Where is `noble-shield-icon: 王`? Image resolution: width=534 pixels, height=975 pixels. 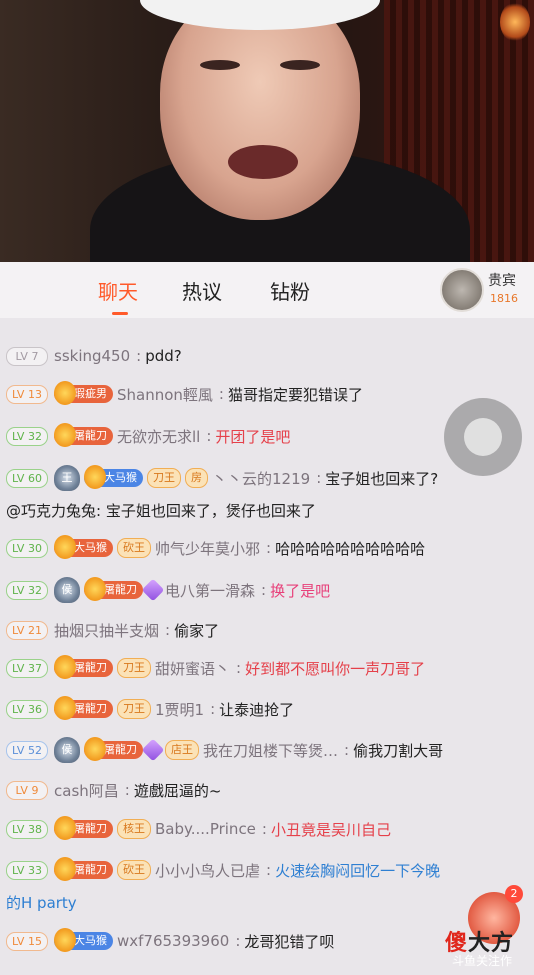
noble-shield-icon: 王 is located at coordinates (67, 478).